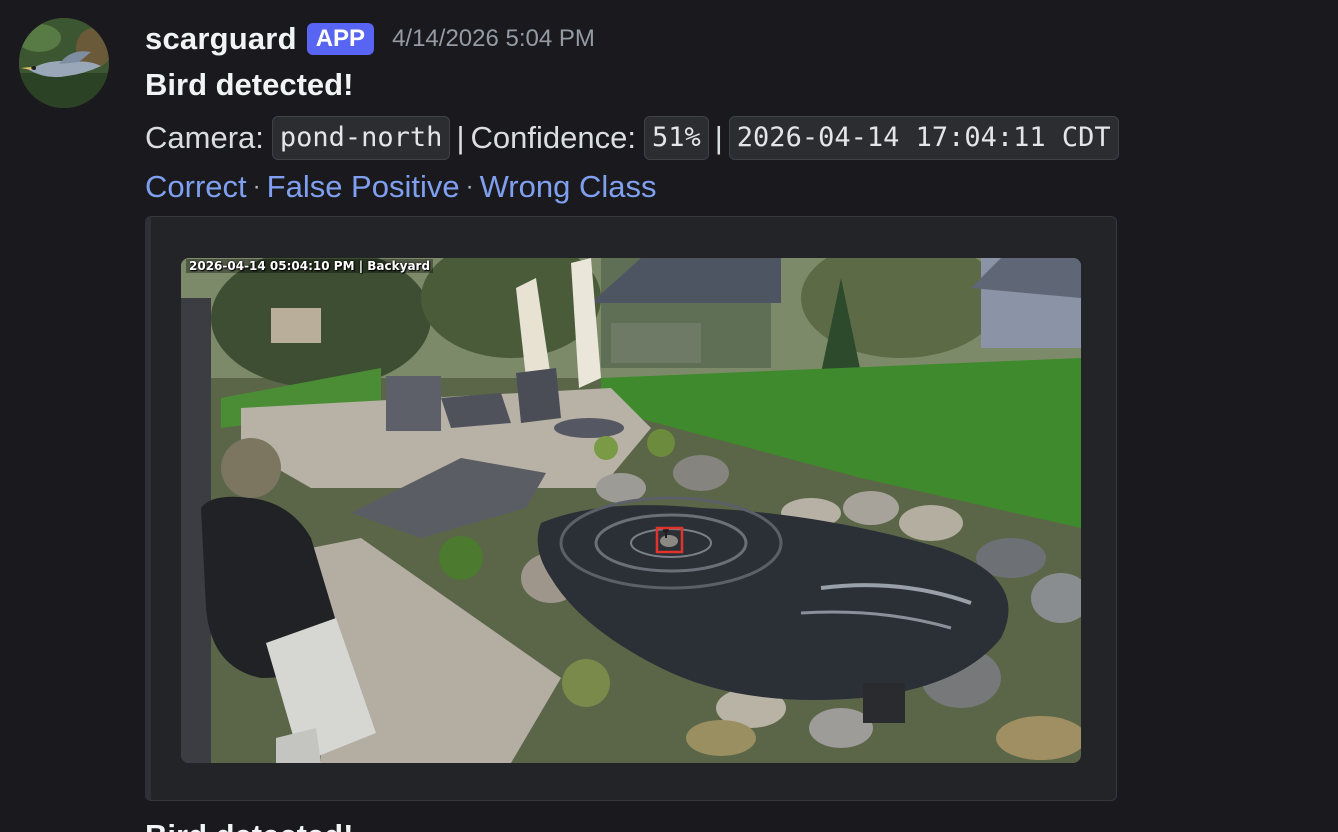 This screenshot has width=1338, height=832. Describe the element at coordinates (204, 137) in the screenshot. I see `camera-label: Camera:` at that location.